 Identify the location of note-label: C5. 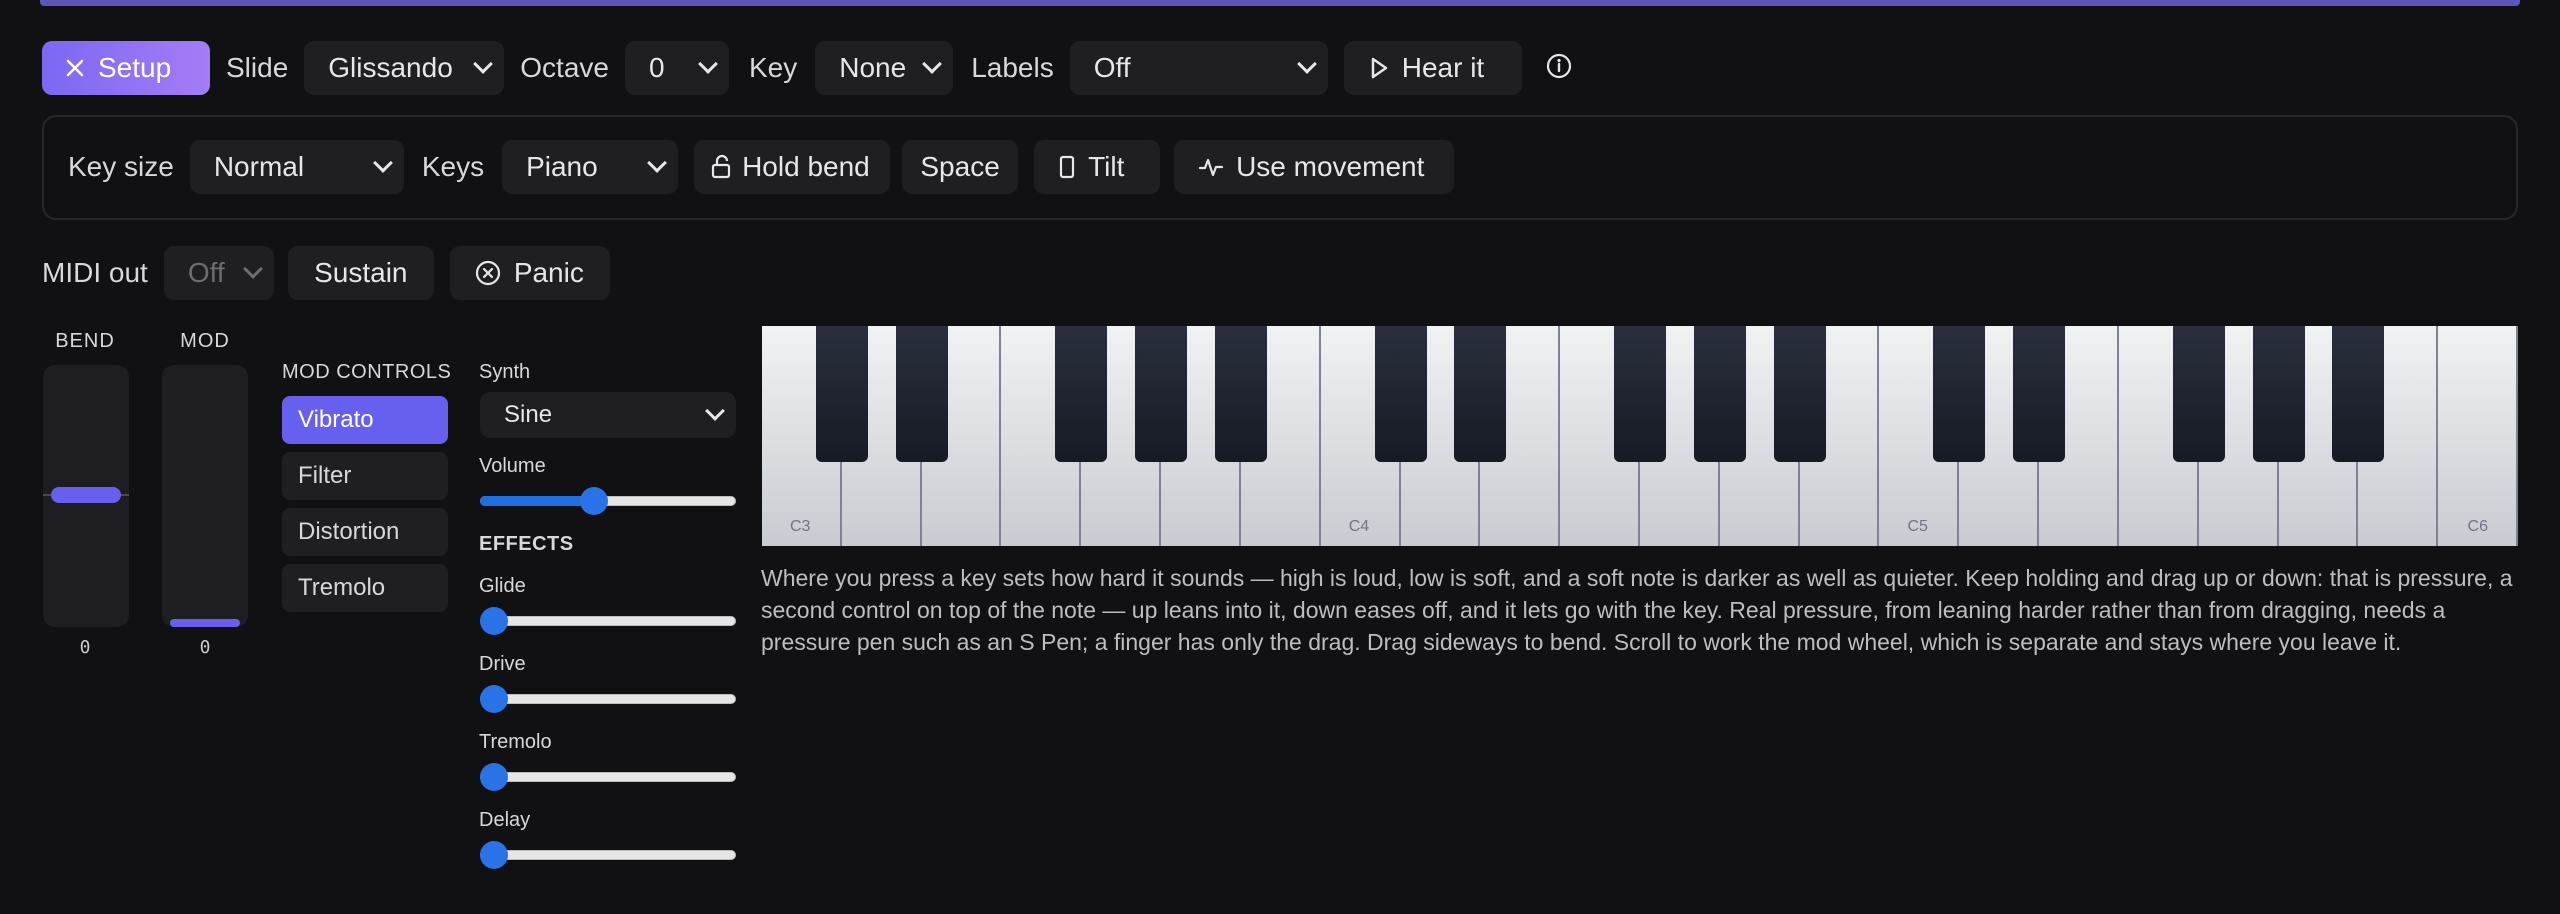
(1917, 526).